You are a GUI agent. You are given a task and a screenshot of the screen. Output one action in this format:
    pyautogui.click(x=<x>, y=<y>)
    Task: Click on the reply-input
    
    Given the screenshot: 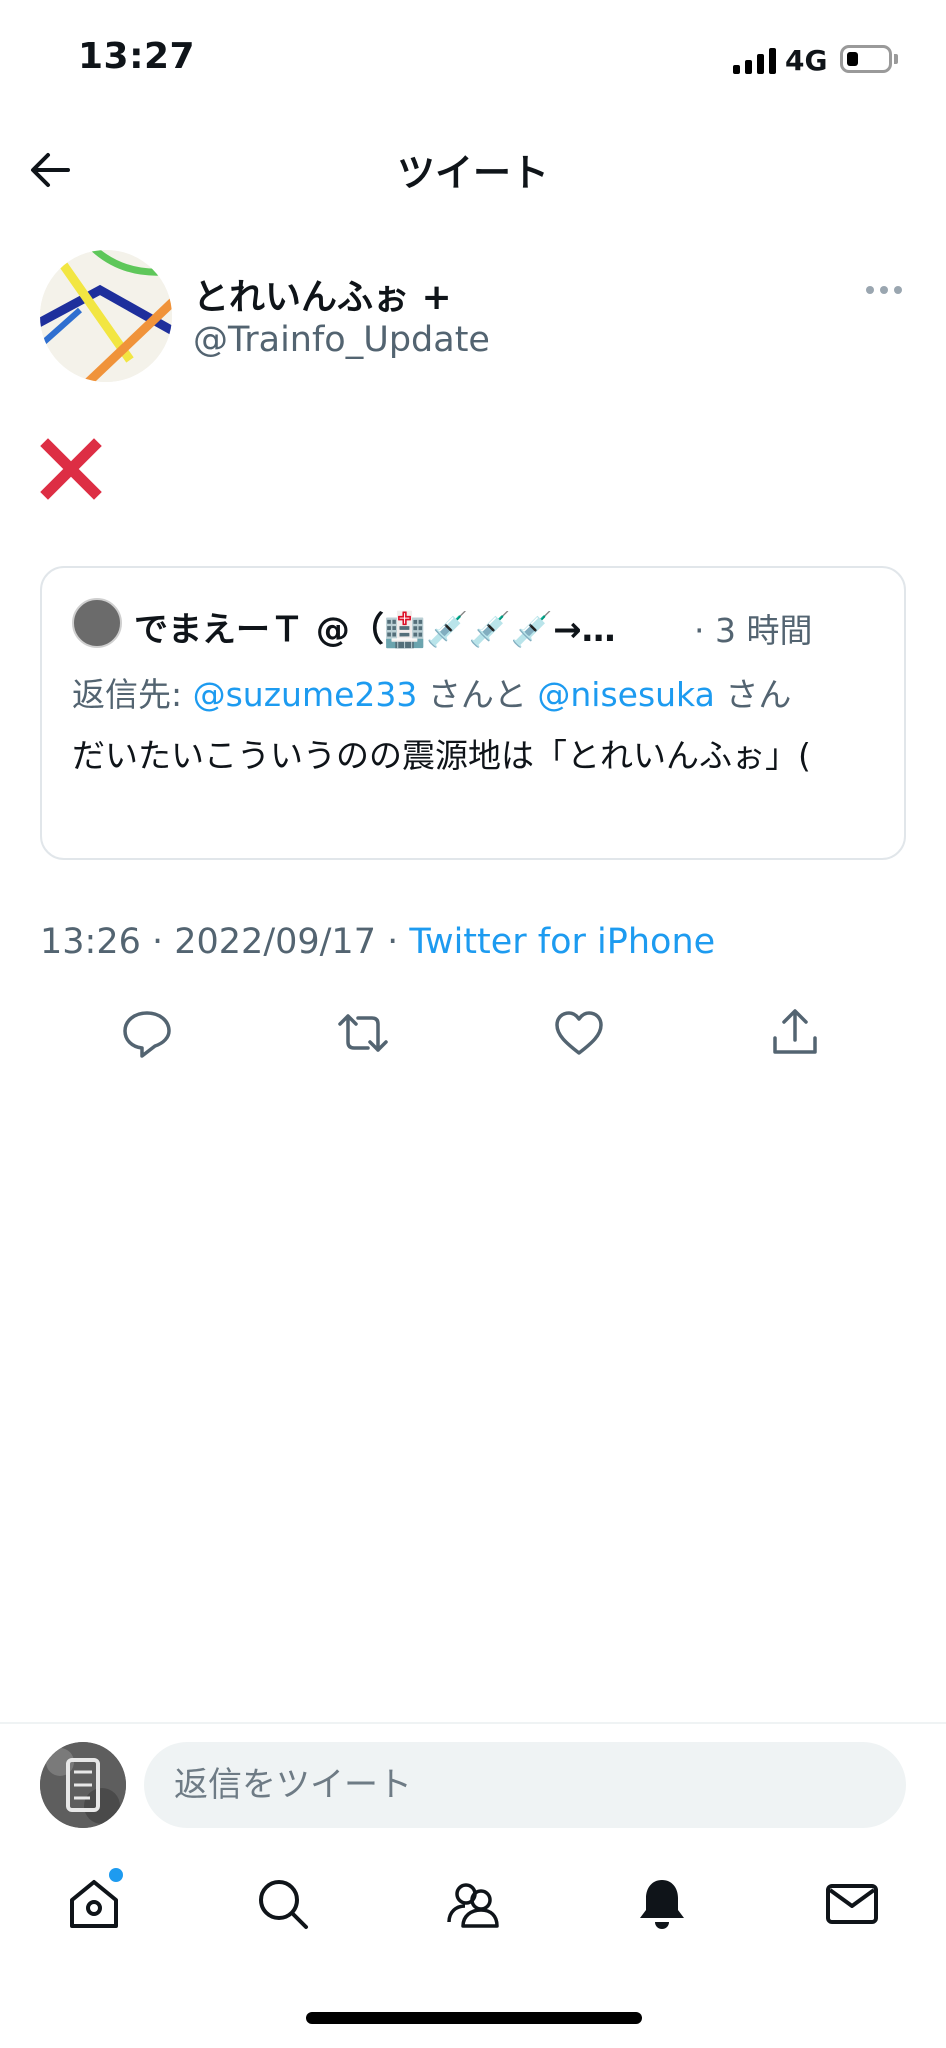 What is the action you would take?
    pyautogui.click(x=525, y=1785)
    